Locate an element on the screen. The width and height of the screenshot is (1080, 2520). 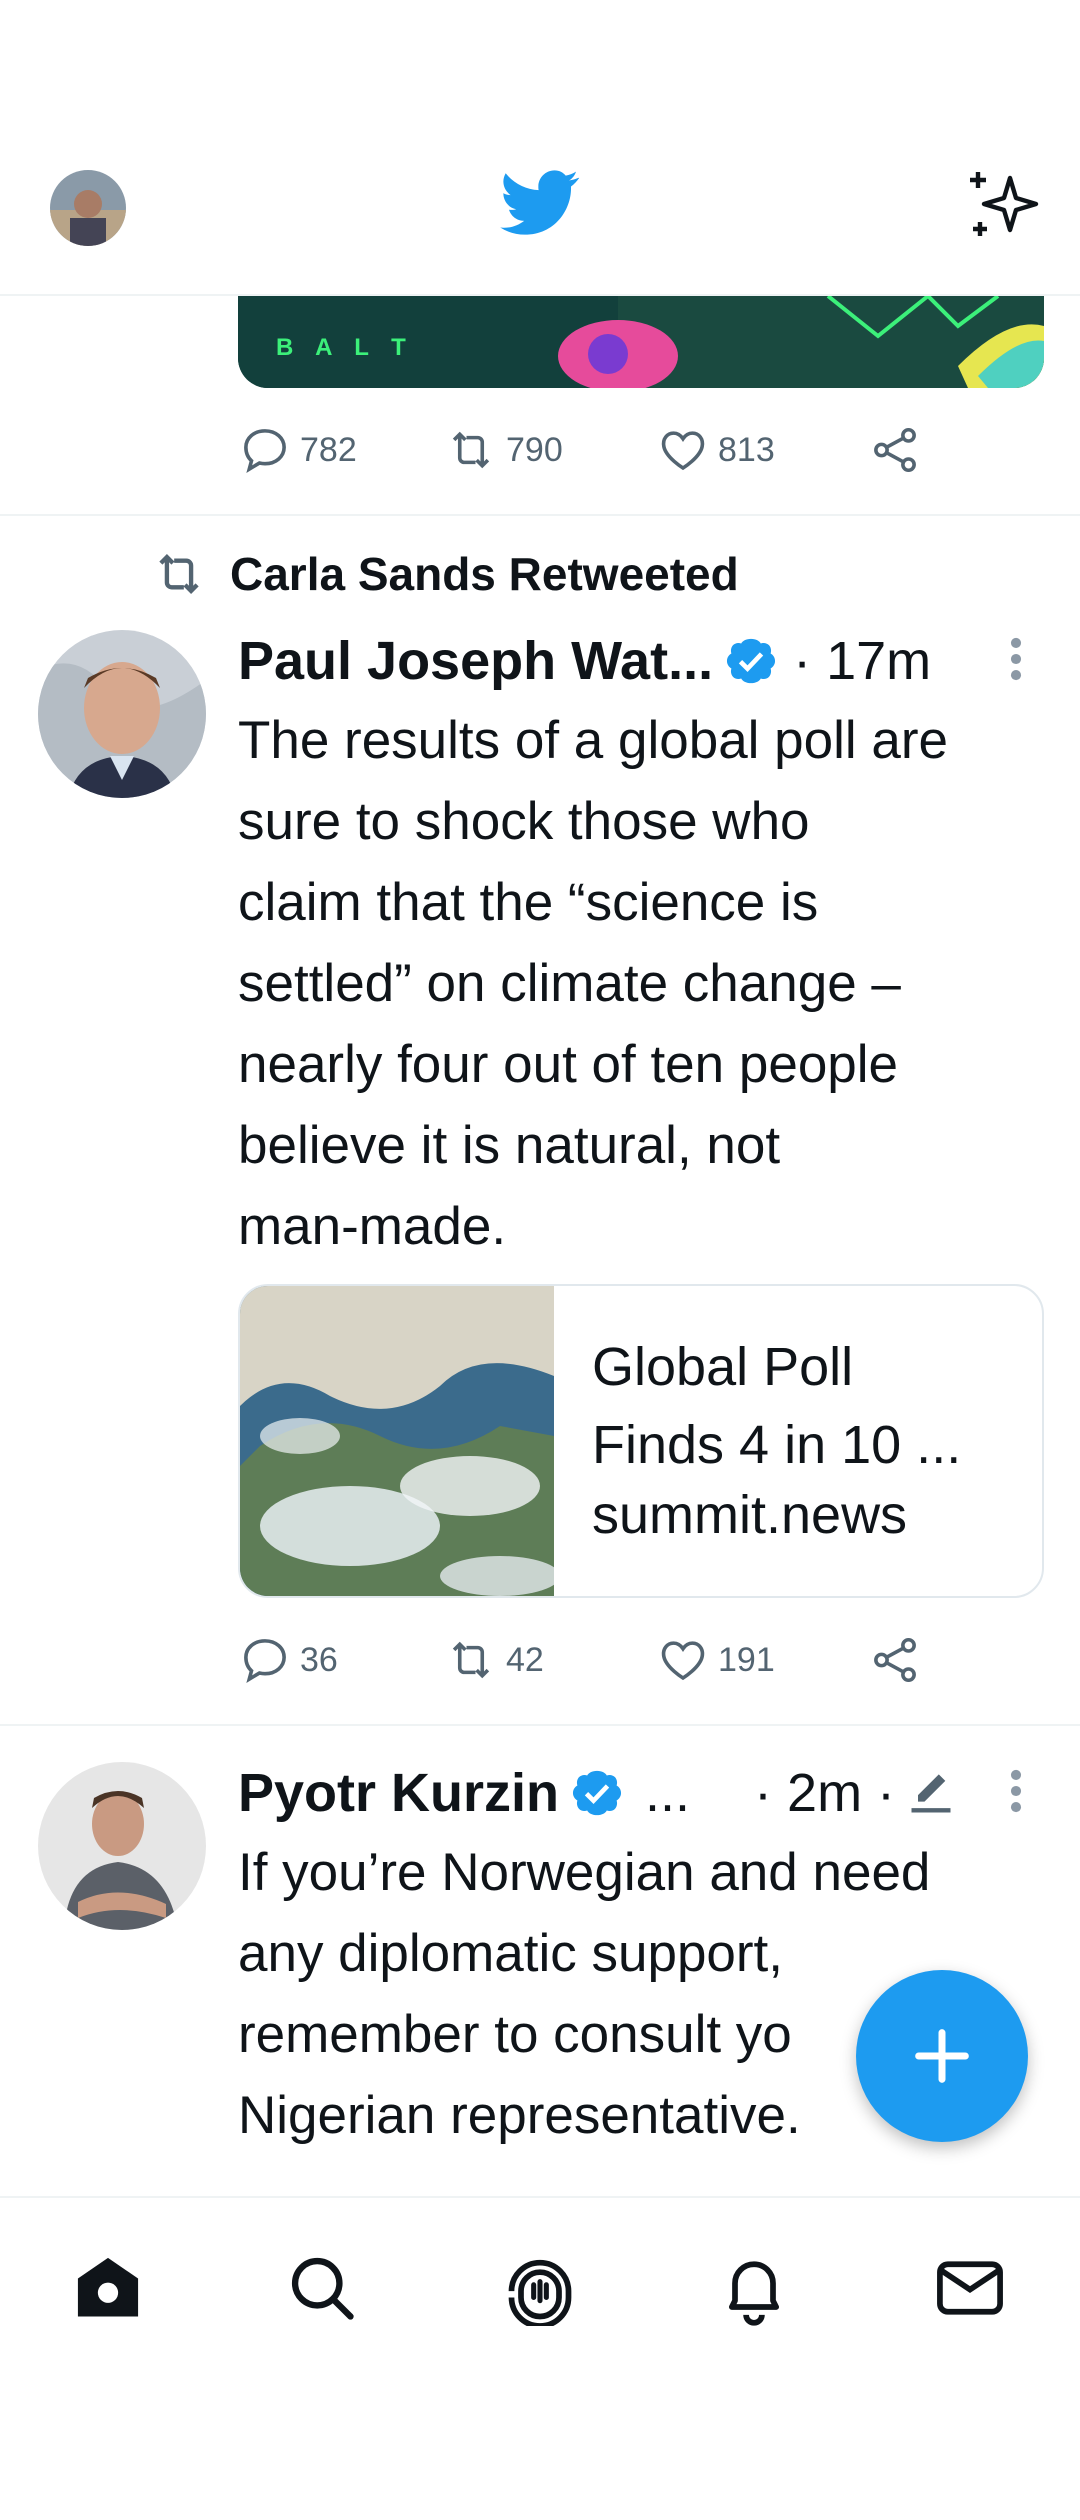
card-thumbnail-image is located at coordinates (397, 1441).